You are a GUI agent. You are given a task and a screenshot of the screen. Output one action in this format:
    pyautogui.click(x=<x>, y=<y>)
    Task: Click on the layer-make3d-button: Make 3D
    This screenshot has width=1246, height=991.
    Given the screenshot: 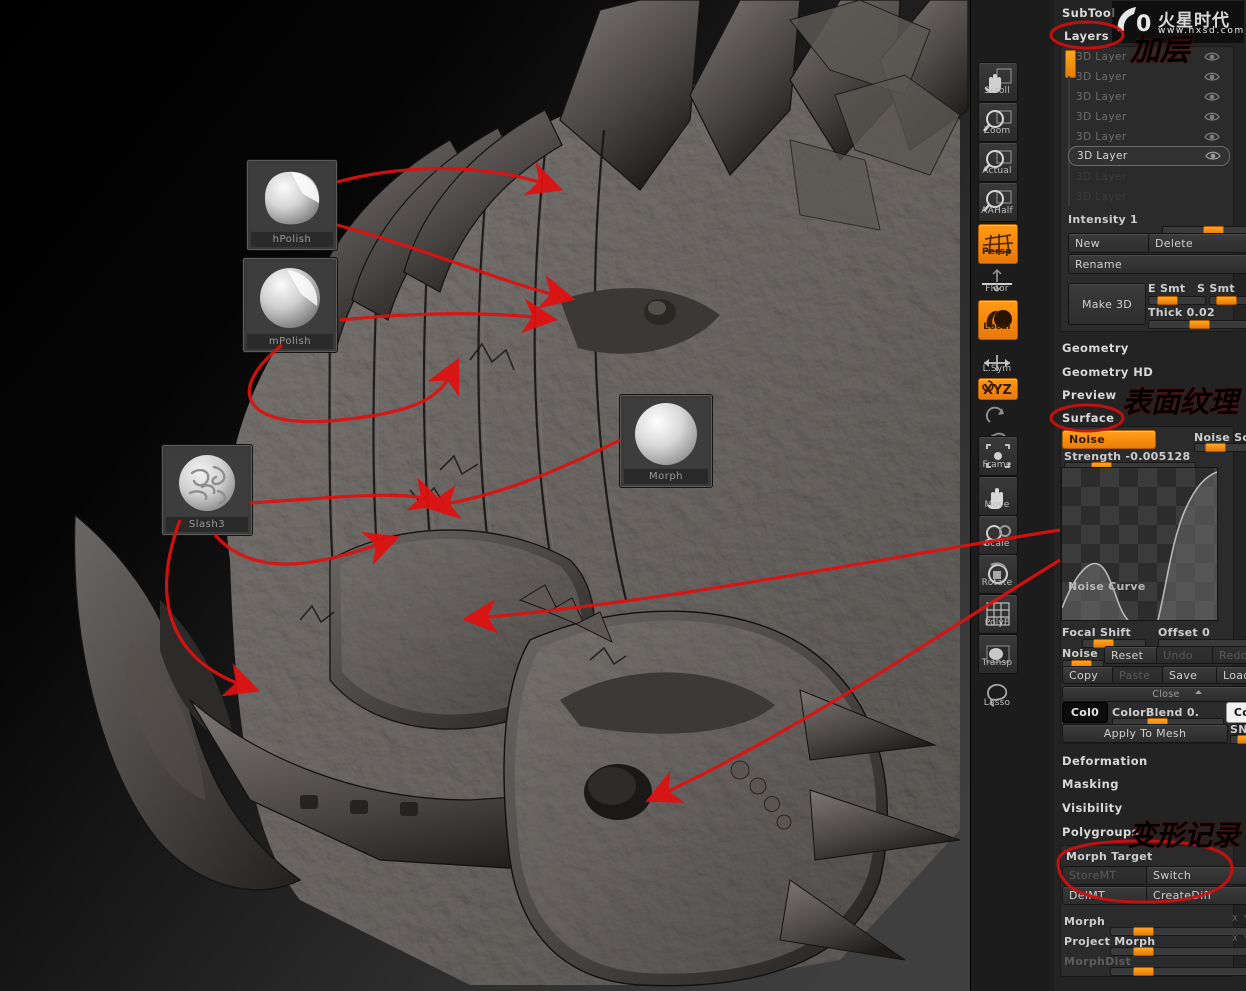 What is the action you would take?
    pyautogui.click(x=1107, y=304)
    